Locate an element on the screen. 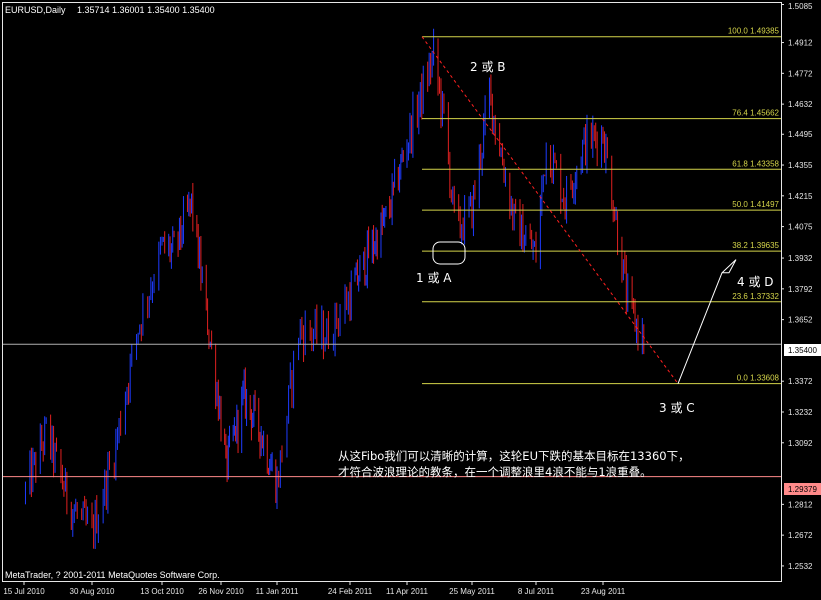  fib-level-label: 0.0 1.33608 is located at coordinates (758, 378).